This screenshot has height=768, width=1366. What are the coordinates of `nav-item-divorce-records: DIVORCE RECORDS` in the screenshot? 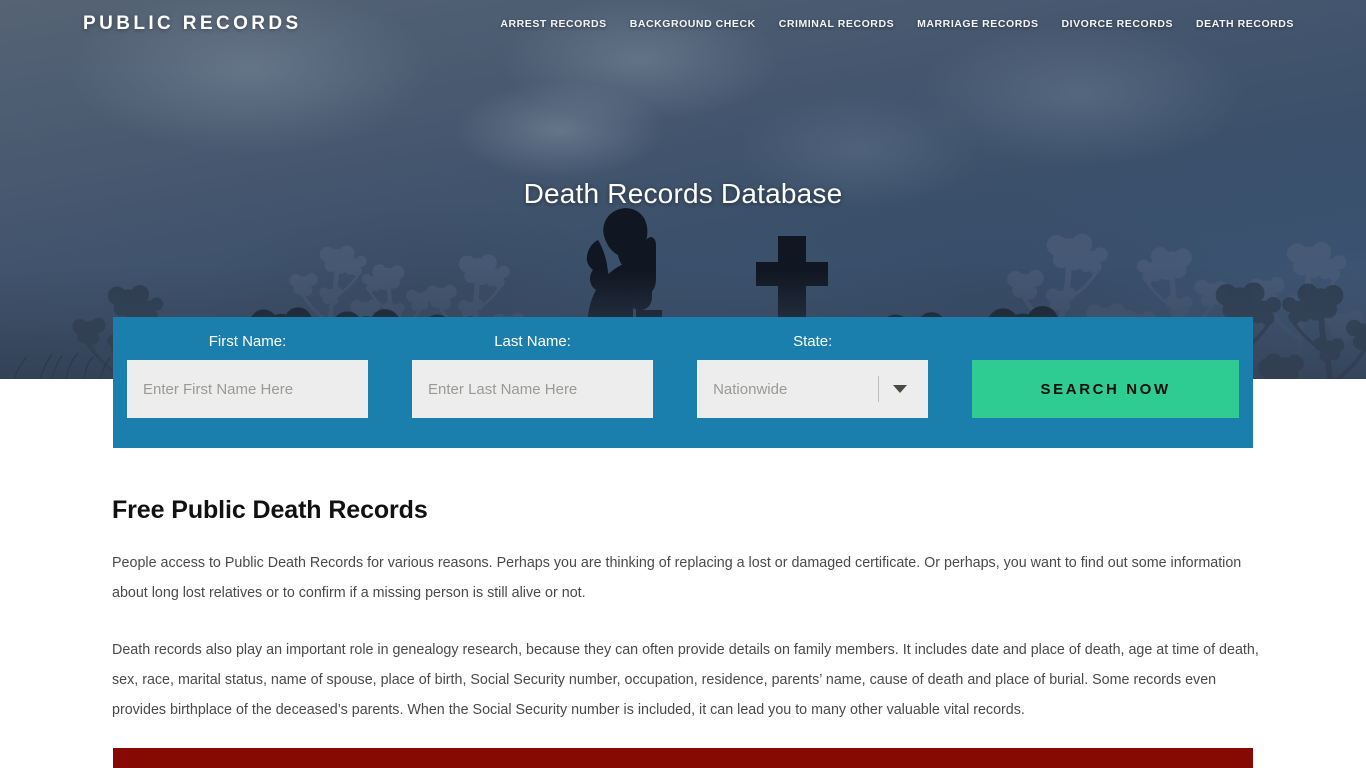 It's located at (1118, 24).